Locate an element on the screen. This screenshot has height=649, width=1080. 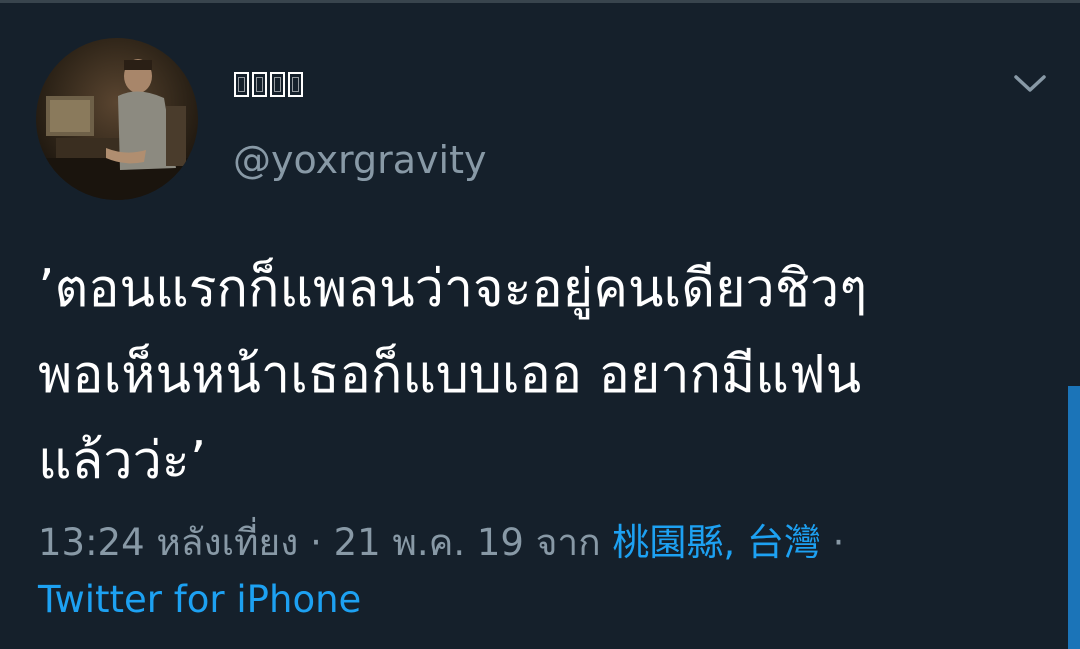
more-options-button is located at coordinates (1030, 84).